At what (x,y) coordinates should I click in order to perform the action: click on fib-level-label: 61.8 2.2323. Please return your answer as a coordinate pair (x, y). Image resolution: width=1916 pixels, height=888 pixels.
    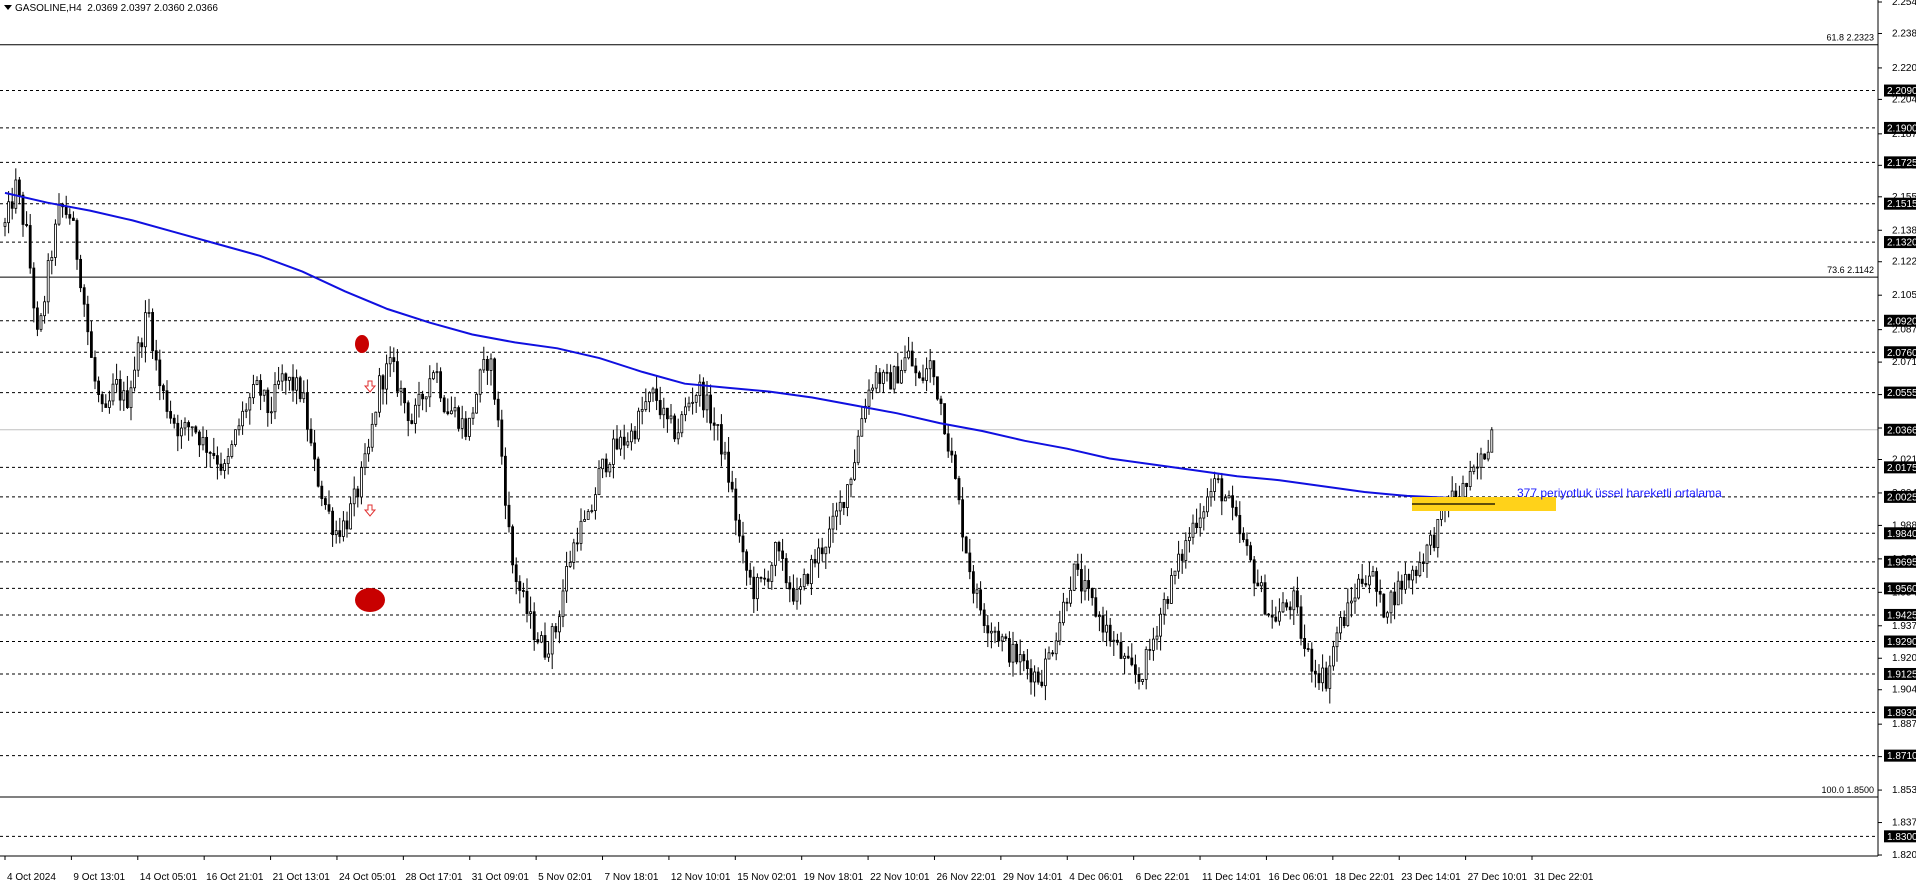
    Looking at the image, I should click on (1850, 38).